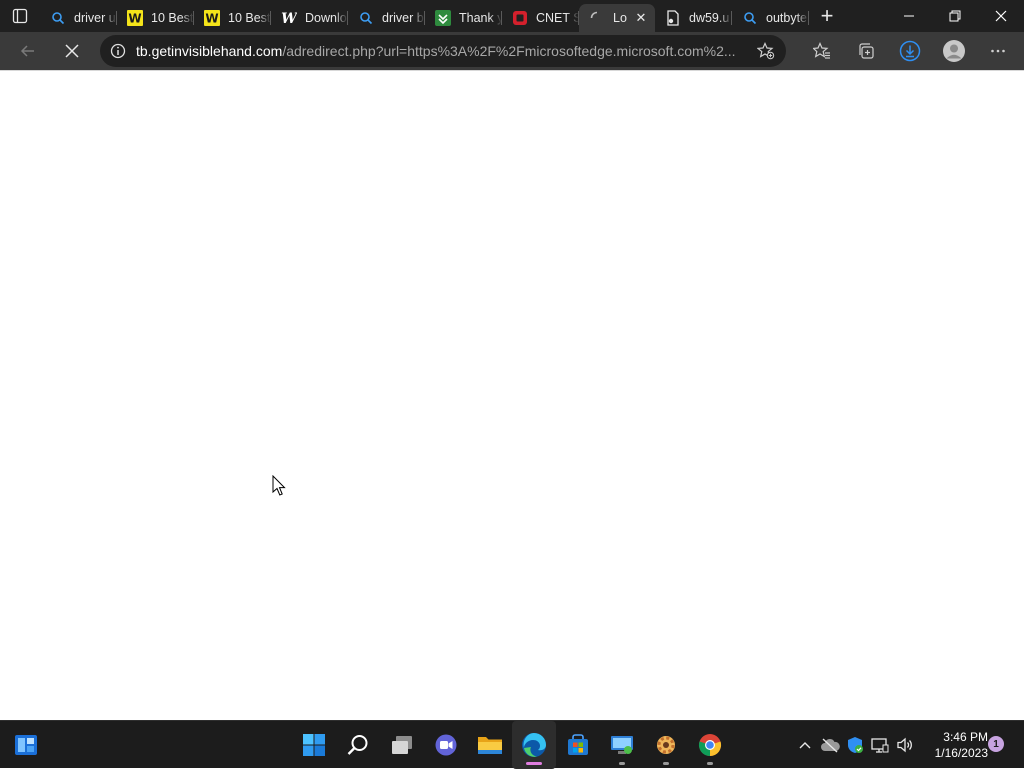 Image resolution: width=1024 pixels, height=769 pixels. I want to click on show-hidden-icons-button, so click(804, 745).